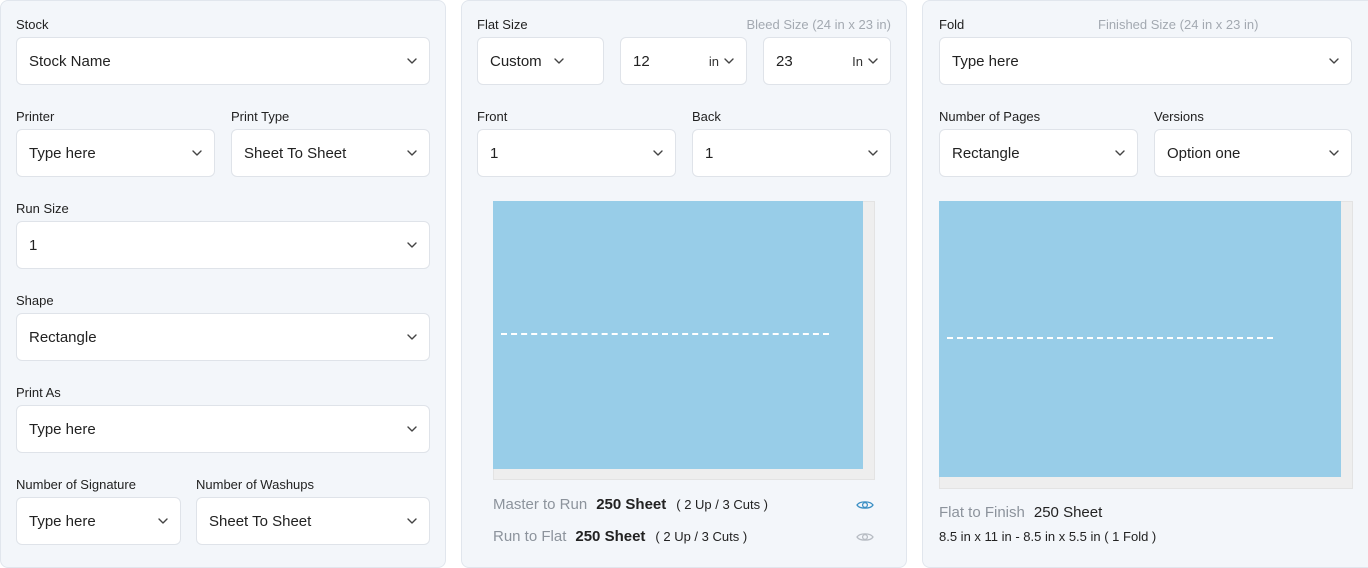  I want to click on stock-select: Stock Name, so click(223, 61).